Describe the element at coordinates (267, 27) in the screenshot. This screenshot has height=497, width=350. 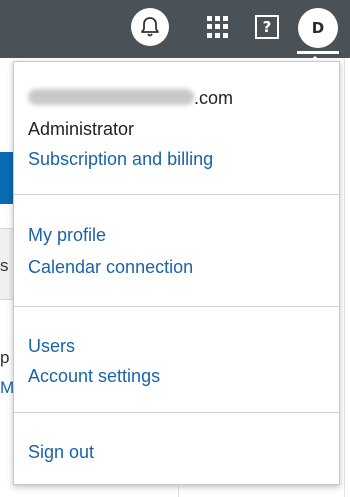
I see `help-button: ?` at that location.